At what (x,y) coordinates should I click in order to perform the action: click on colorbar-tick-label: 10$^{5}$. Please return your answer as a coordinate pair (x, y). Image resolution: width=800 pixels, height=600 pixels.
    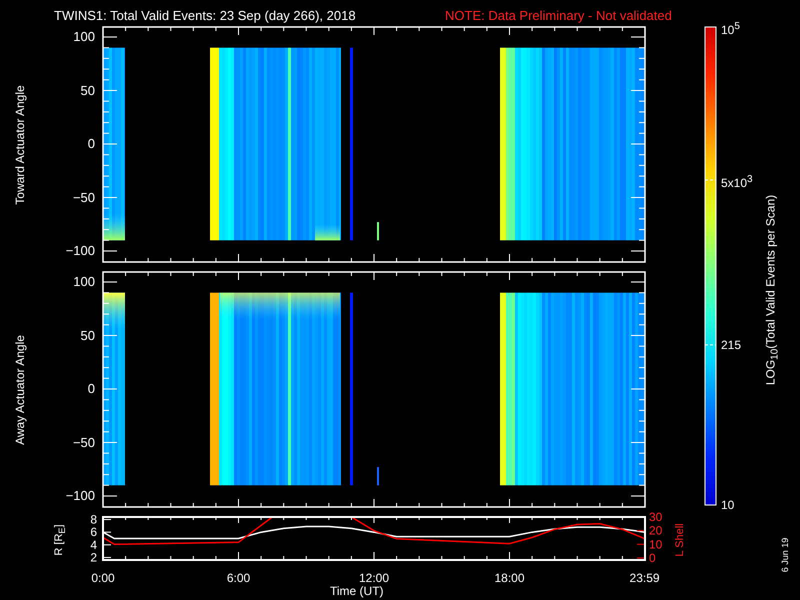
    Looking at the image, I should click on (730, 29).